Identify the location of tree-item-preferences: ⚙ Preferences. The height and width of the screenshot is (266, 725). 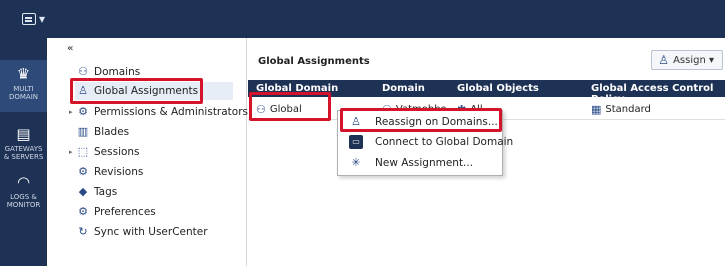
(116, 212).